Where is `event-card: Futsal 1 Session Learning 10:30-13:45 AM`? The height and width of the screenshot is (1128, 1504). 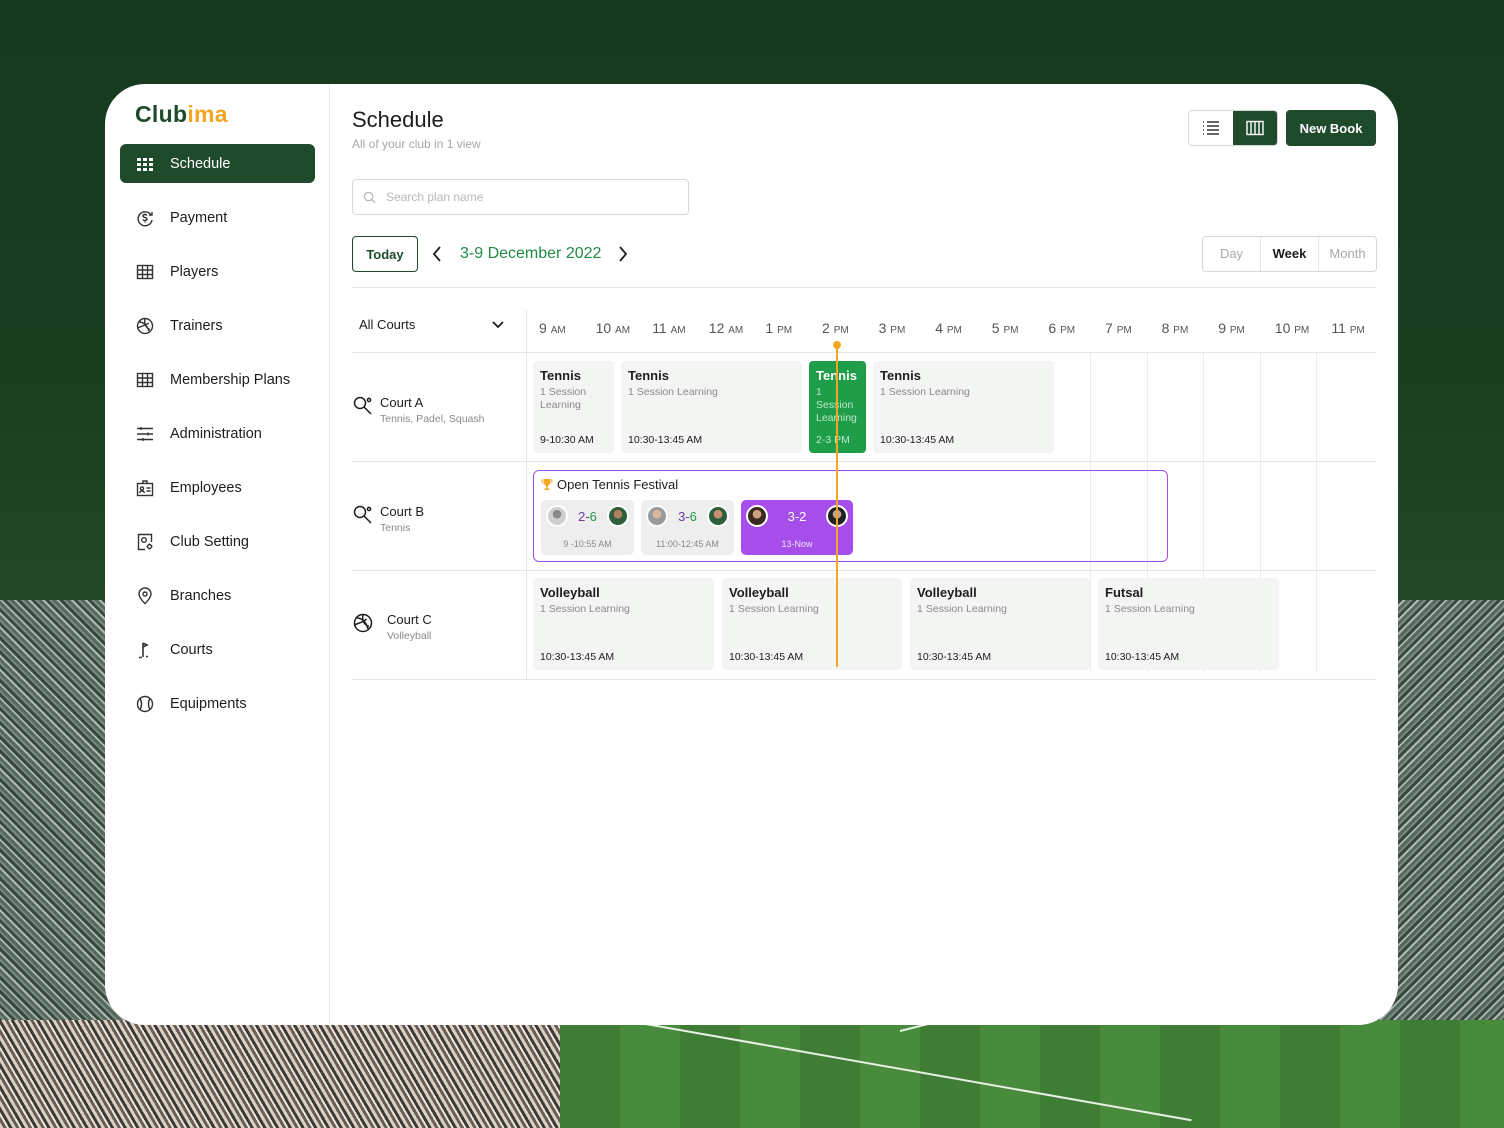 event-card: Futsal 1 Session Learning 10:30-13:45 AM is located at coordinates (1188, 624).